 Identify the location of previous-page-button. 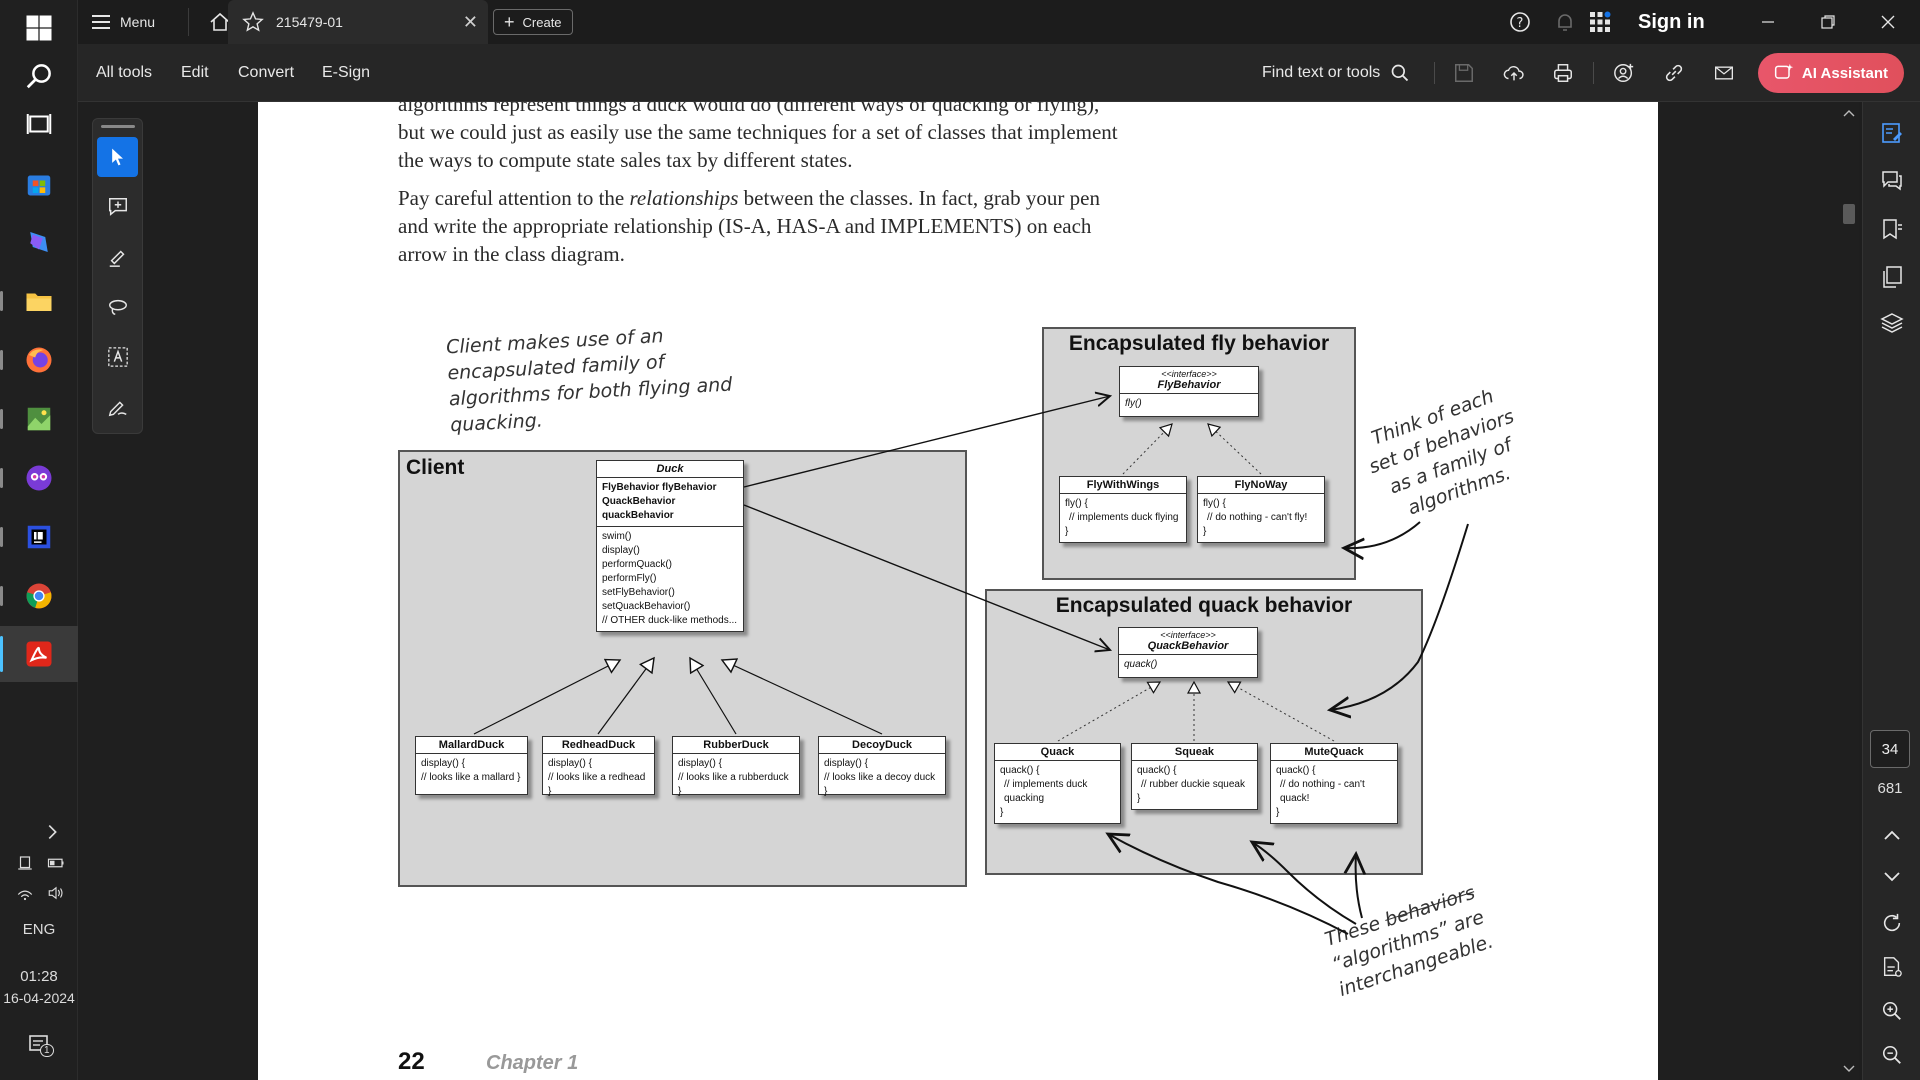
(1892, 835).